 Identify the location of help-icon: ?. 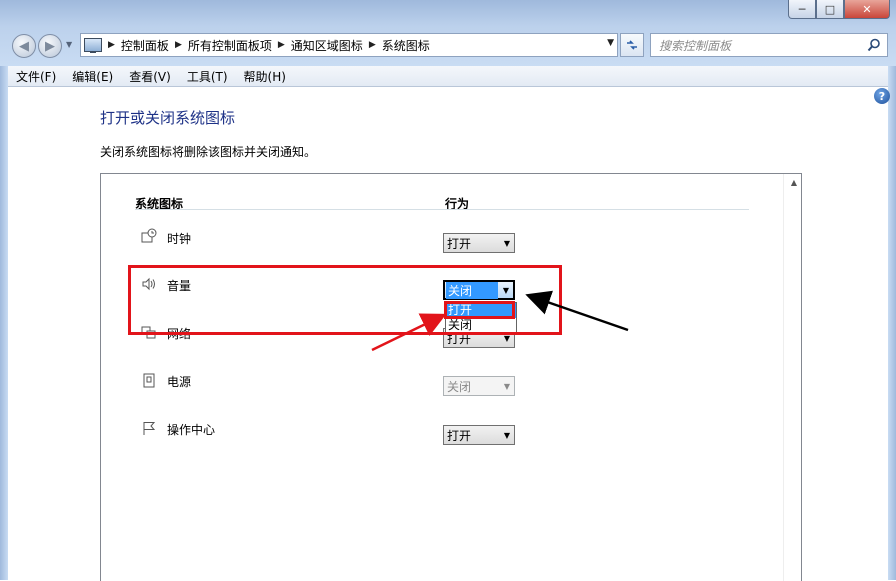
(882, 96).